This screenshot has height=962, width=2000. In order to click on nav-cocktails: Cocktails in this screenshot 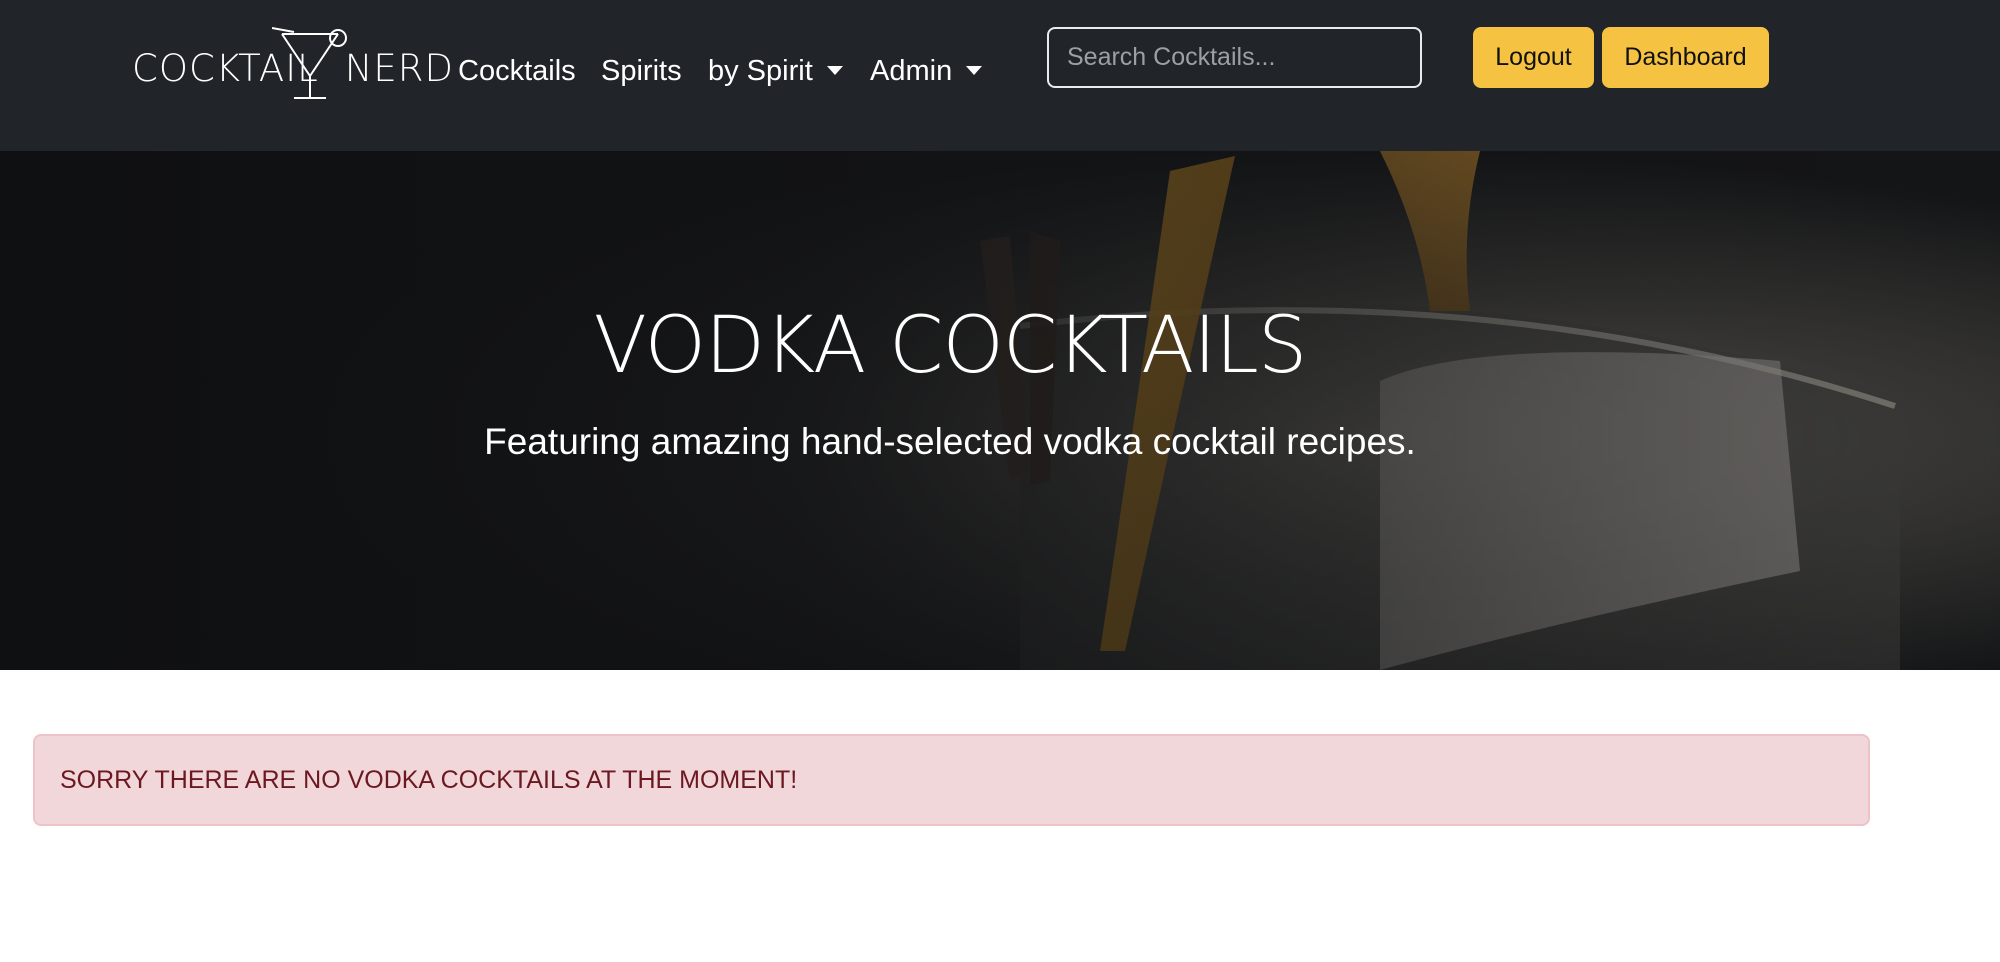, I will do `click(517, 71)`.